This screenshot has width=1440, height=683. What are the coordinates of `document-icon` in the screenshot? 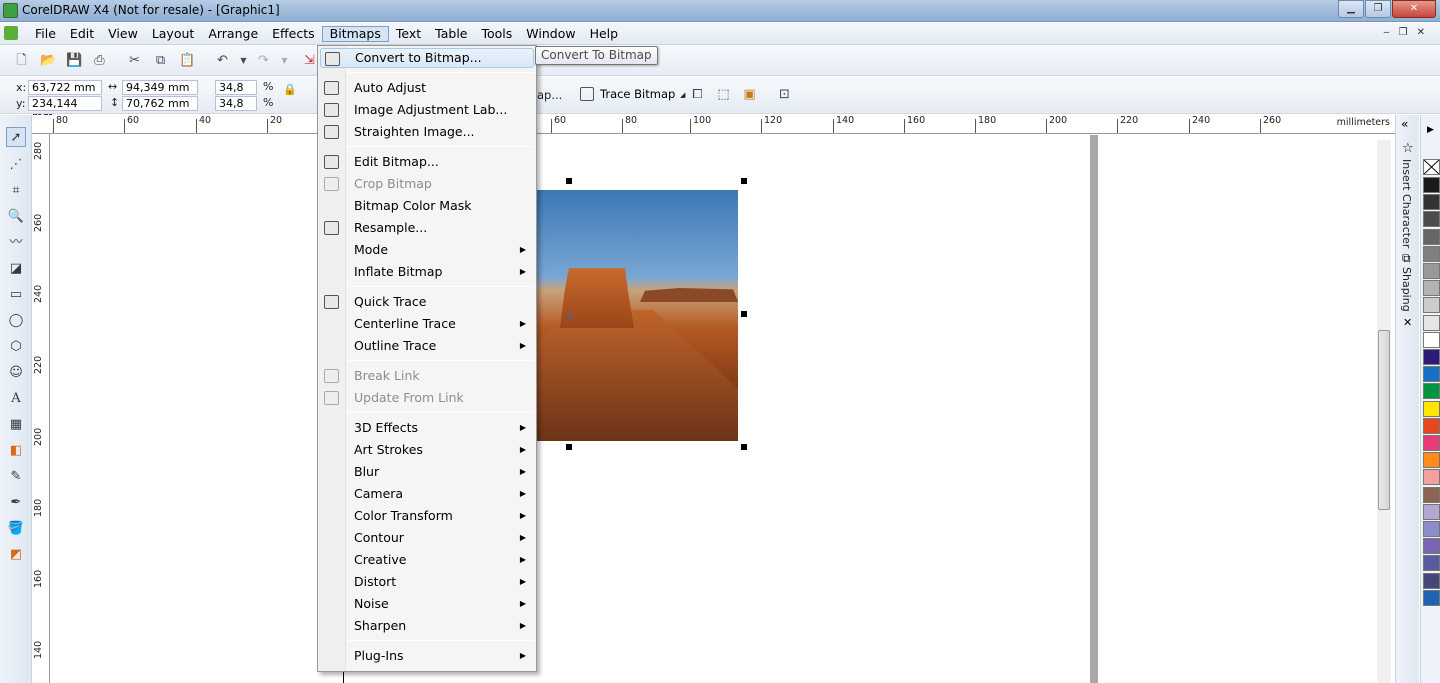 It's located at (11, 33).